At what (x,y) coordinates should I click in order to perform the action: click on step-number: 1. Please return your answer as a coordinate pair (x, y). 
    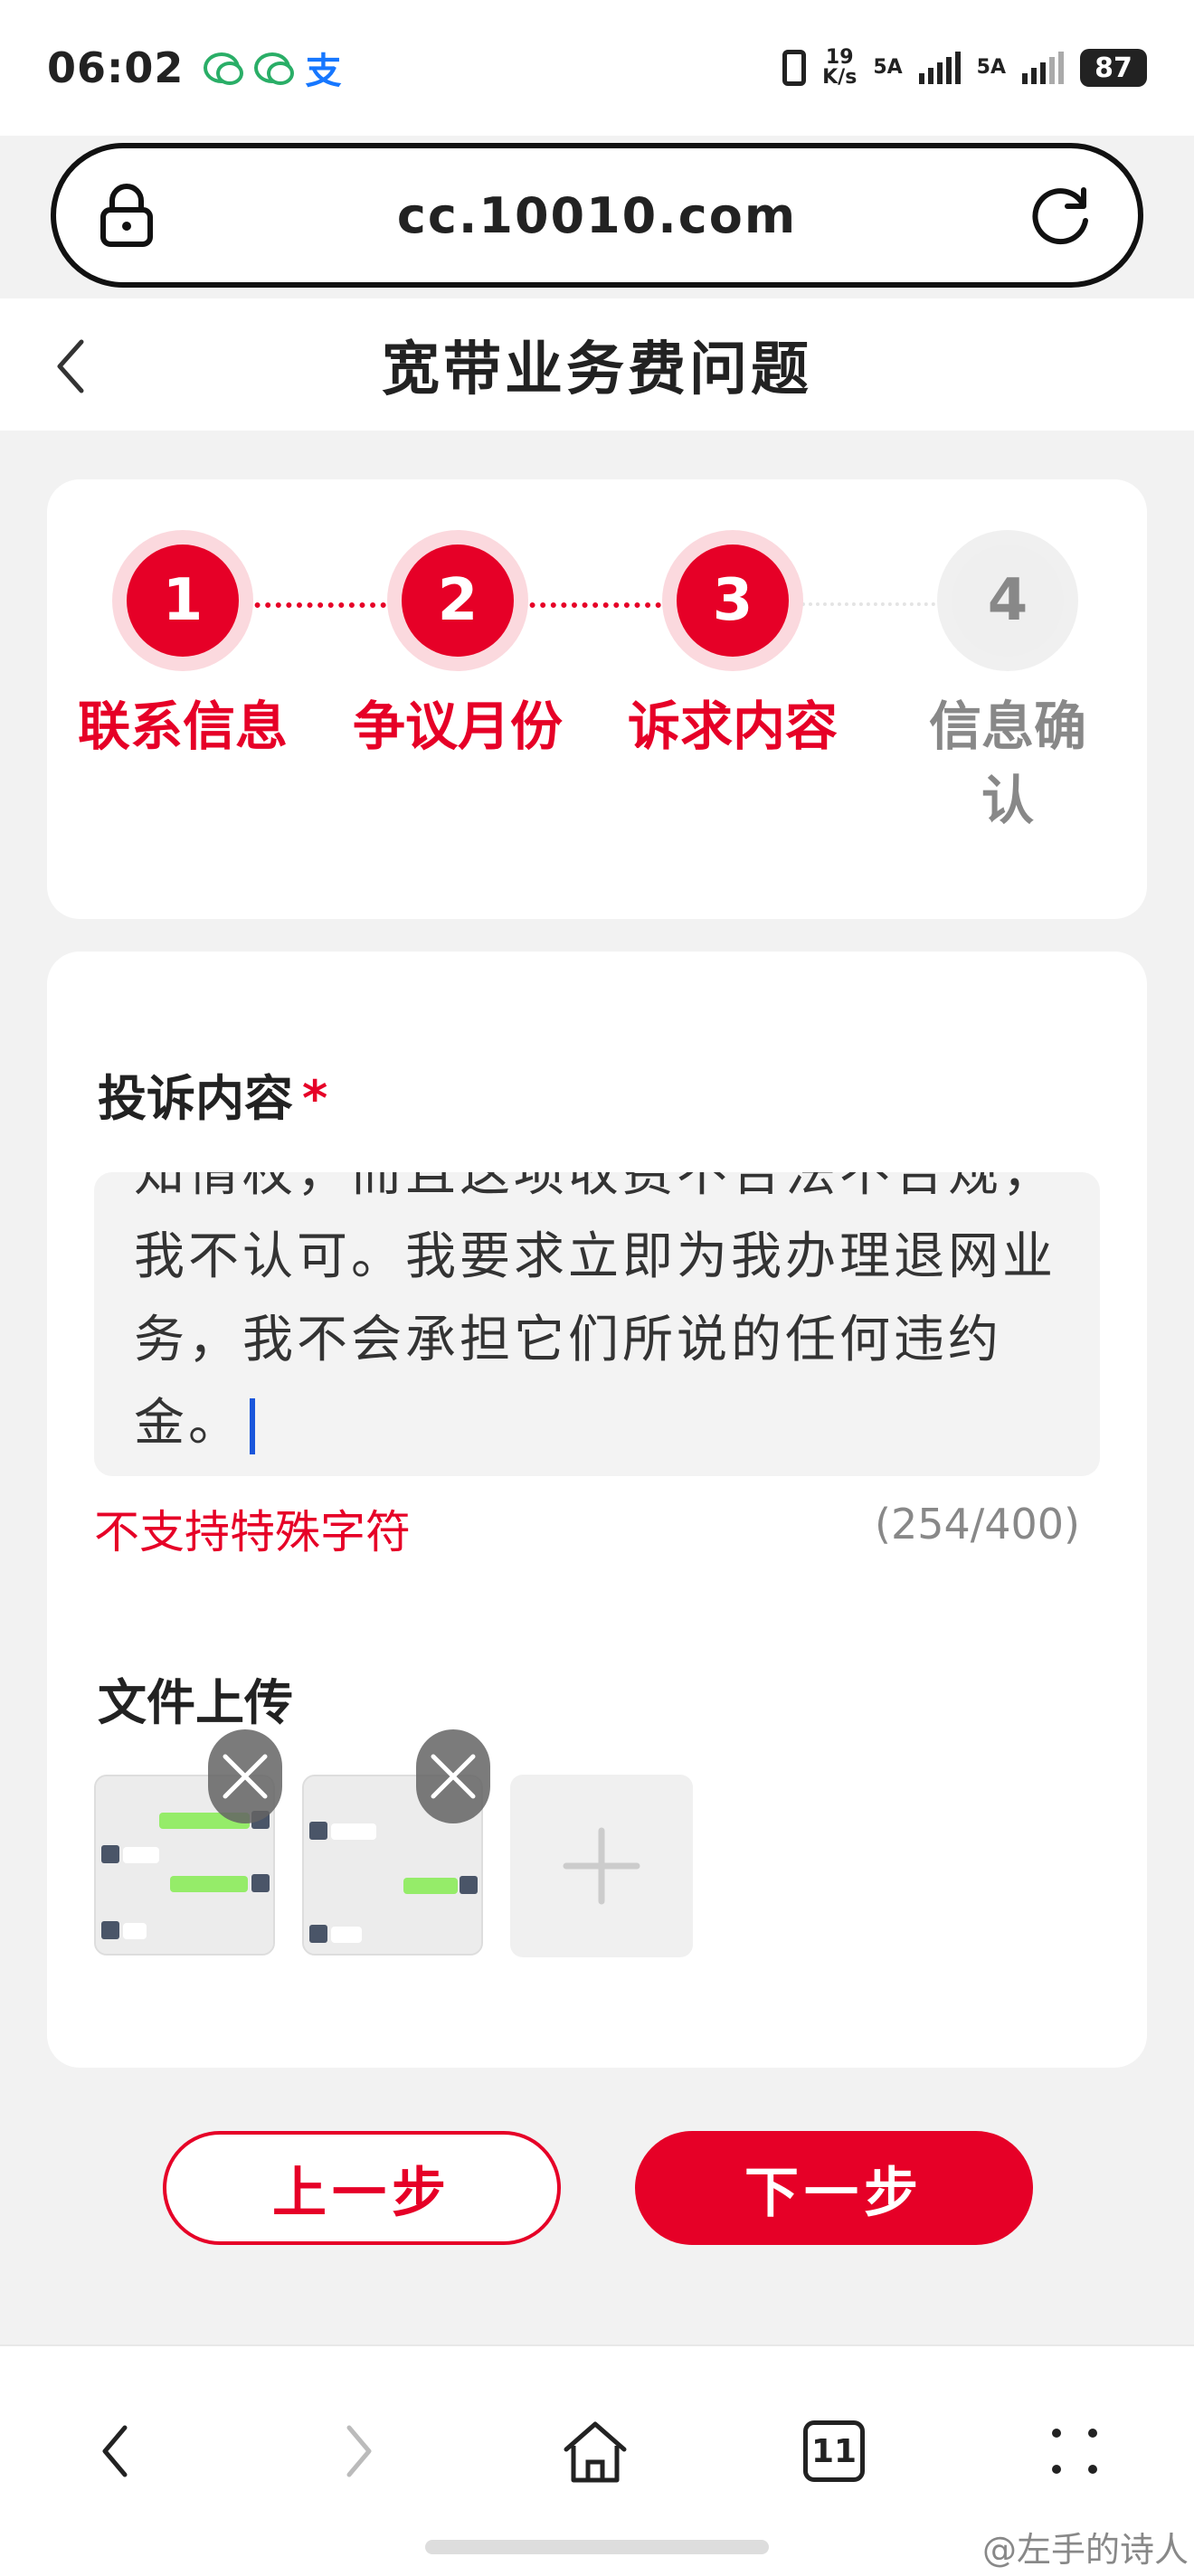
    Looking at the image, I should click on (183, 601).